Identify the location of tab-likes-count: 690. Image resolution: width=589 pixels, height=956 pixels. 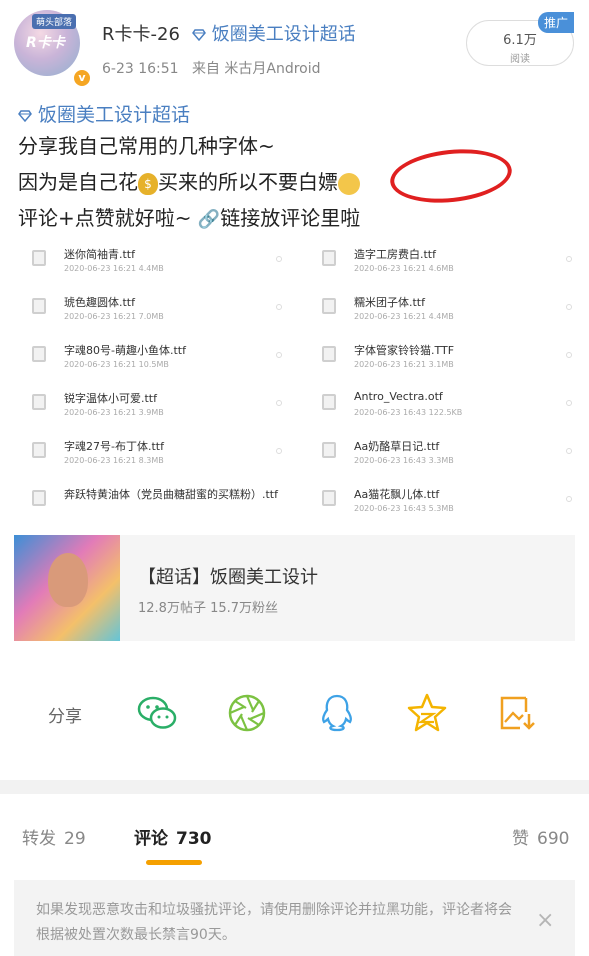
(553, 839).